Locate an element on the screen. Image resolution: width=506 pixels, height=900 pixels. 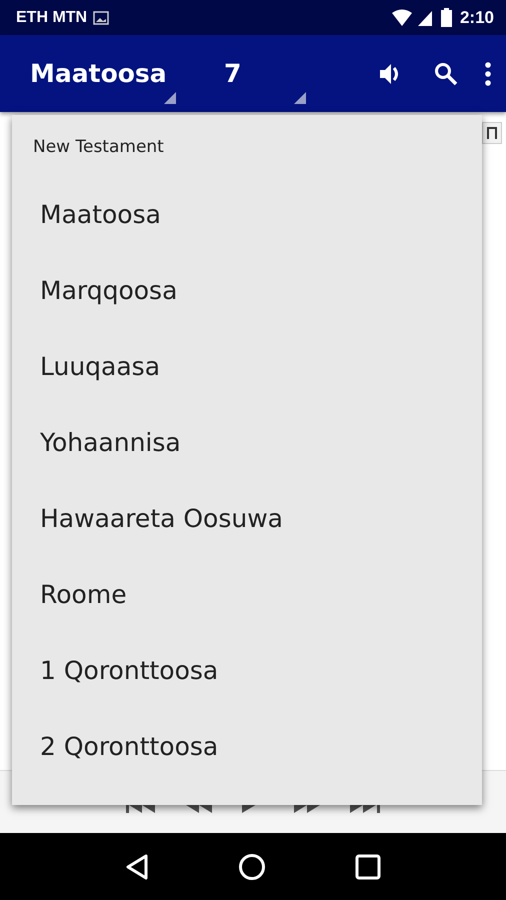
home-icon is located at coordinates (252, 866).